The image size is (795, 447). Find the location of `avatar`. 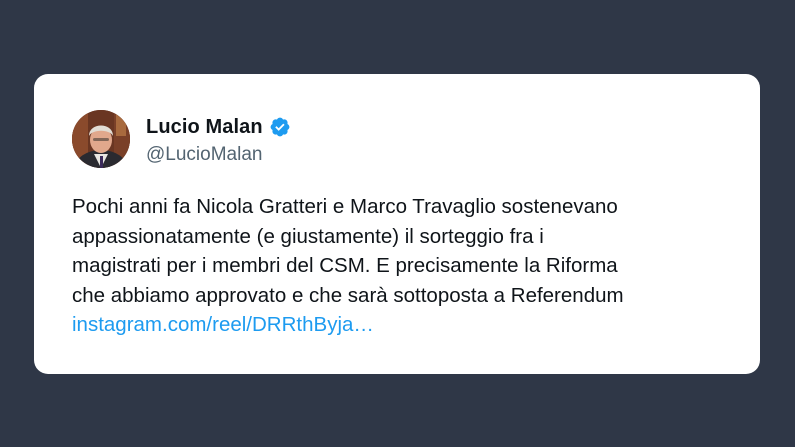

avatar is located at coordinates (101, 139).